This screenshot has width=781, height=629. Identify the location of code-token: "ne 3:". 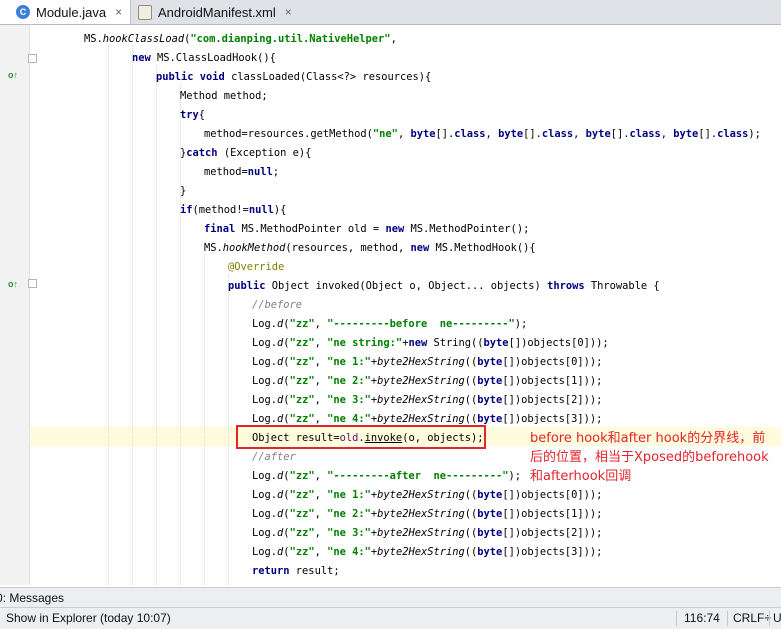
(349, 400).